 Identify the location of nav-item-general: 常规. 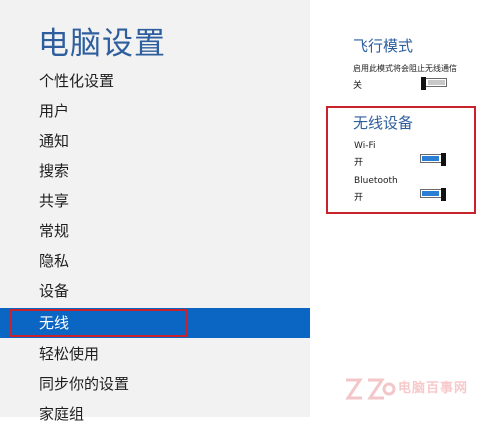
(155, 231).